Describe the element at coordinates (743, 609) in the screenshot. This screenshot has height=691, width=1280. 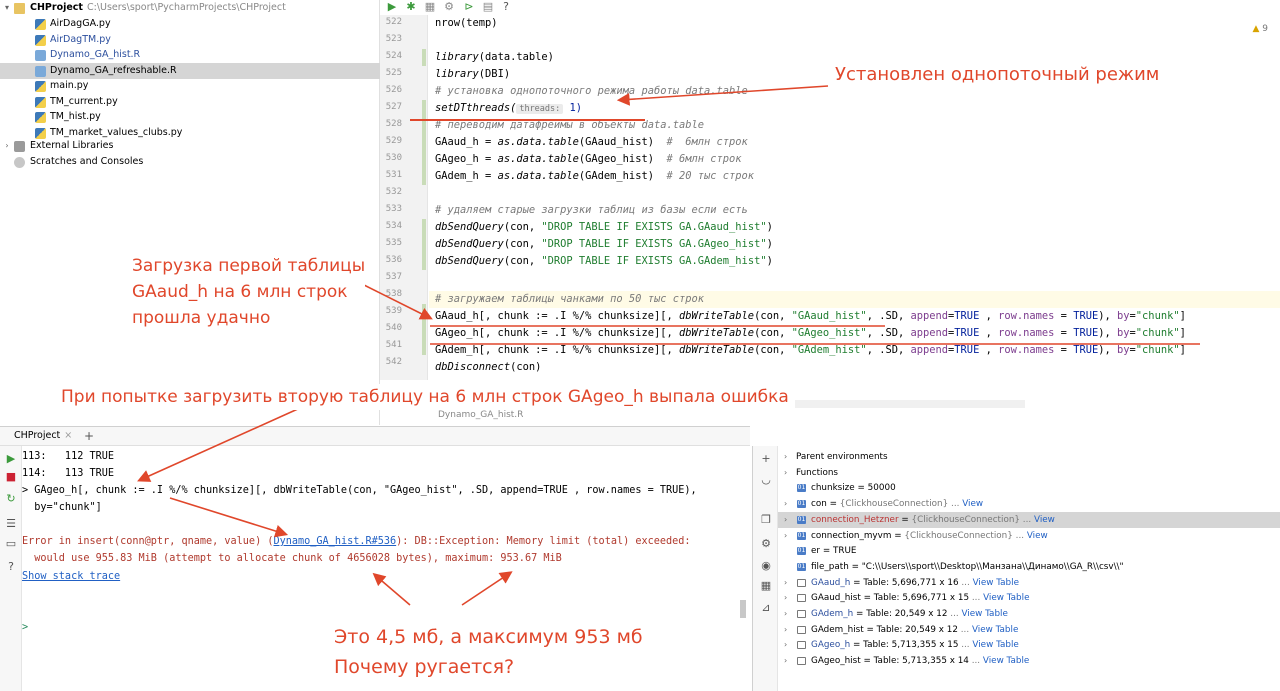
I see `console-scrollbar` at that location.